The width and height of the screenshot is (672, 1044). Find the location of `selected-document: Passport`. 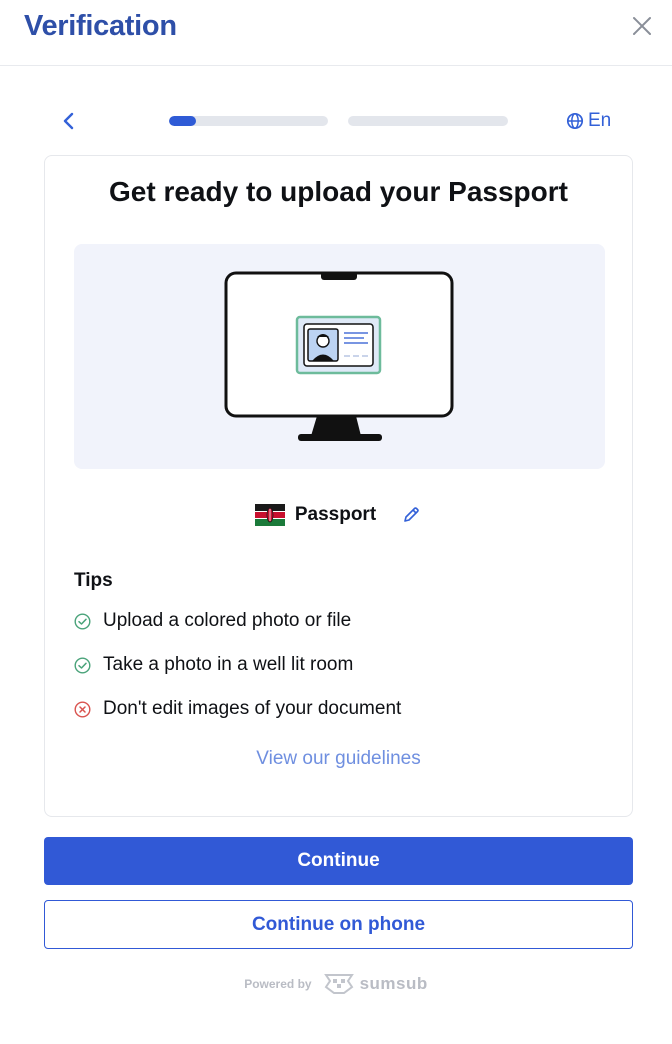

selected-document: Passport is located at coordinates (338, 515).